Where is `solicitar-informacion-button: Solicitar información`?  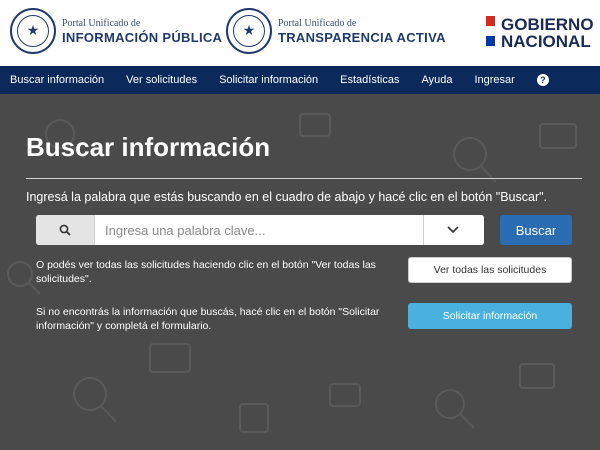 solicitar-informacion-button: Solicitar información is located at coordinates (490, 316).